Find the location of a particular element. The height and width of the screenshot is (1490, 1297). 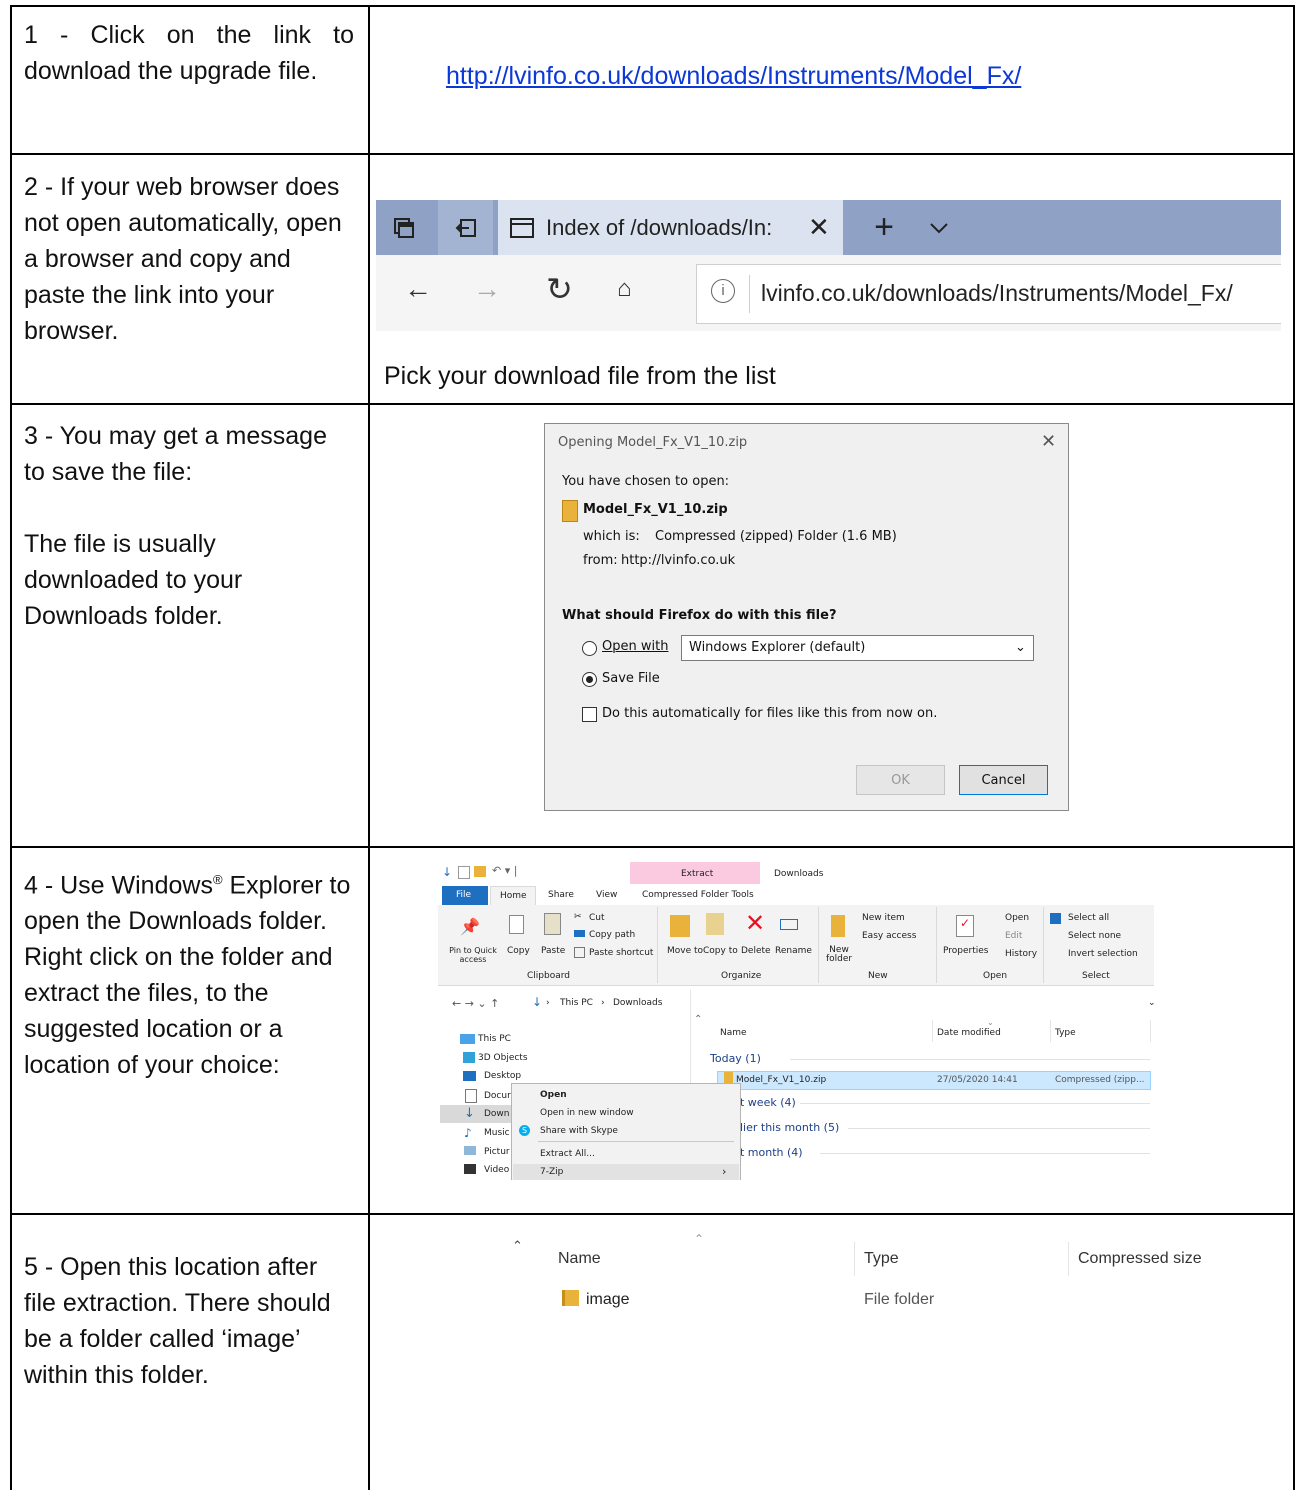

column-name: Name is located at coordinates (733, 1033).